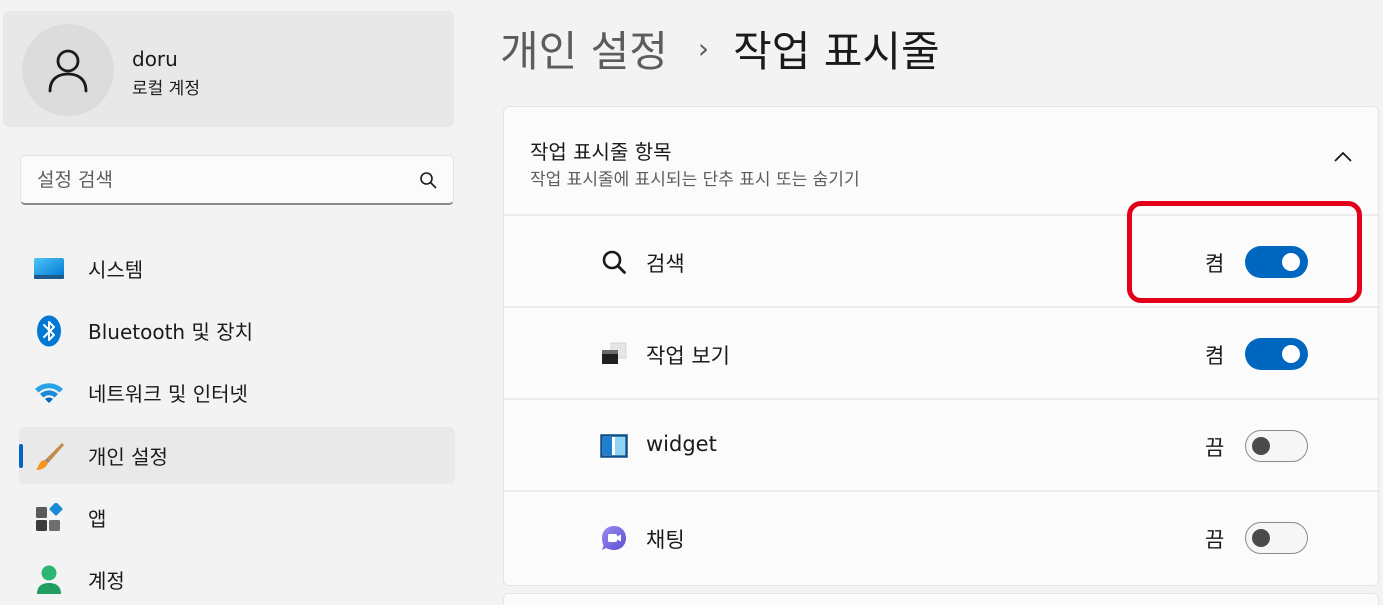  Describe the element at coordinates (941, 444) in the screenshot. I see `taskbar-item-row-widgets: widget 끔` at that location.